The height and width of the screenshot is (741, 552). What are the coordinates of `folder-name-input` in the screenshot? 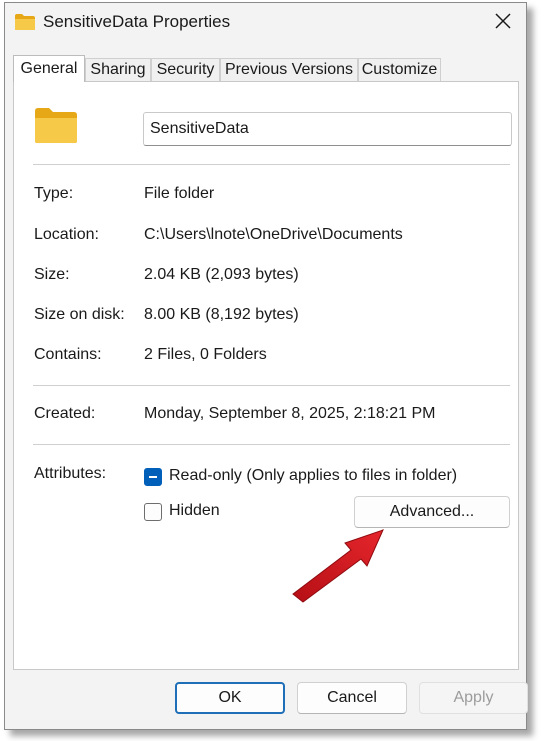 It's located at (327, 129).